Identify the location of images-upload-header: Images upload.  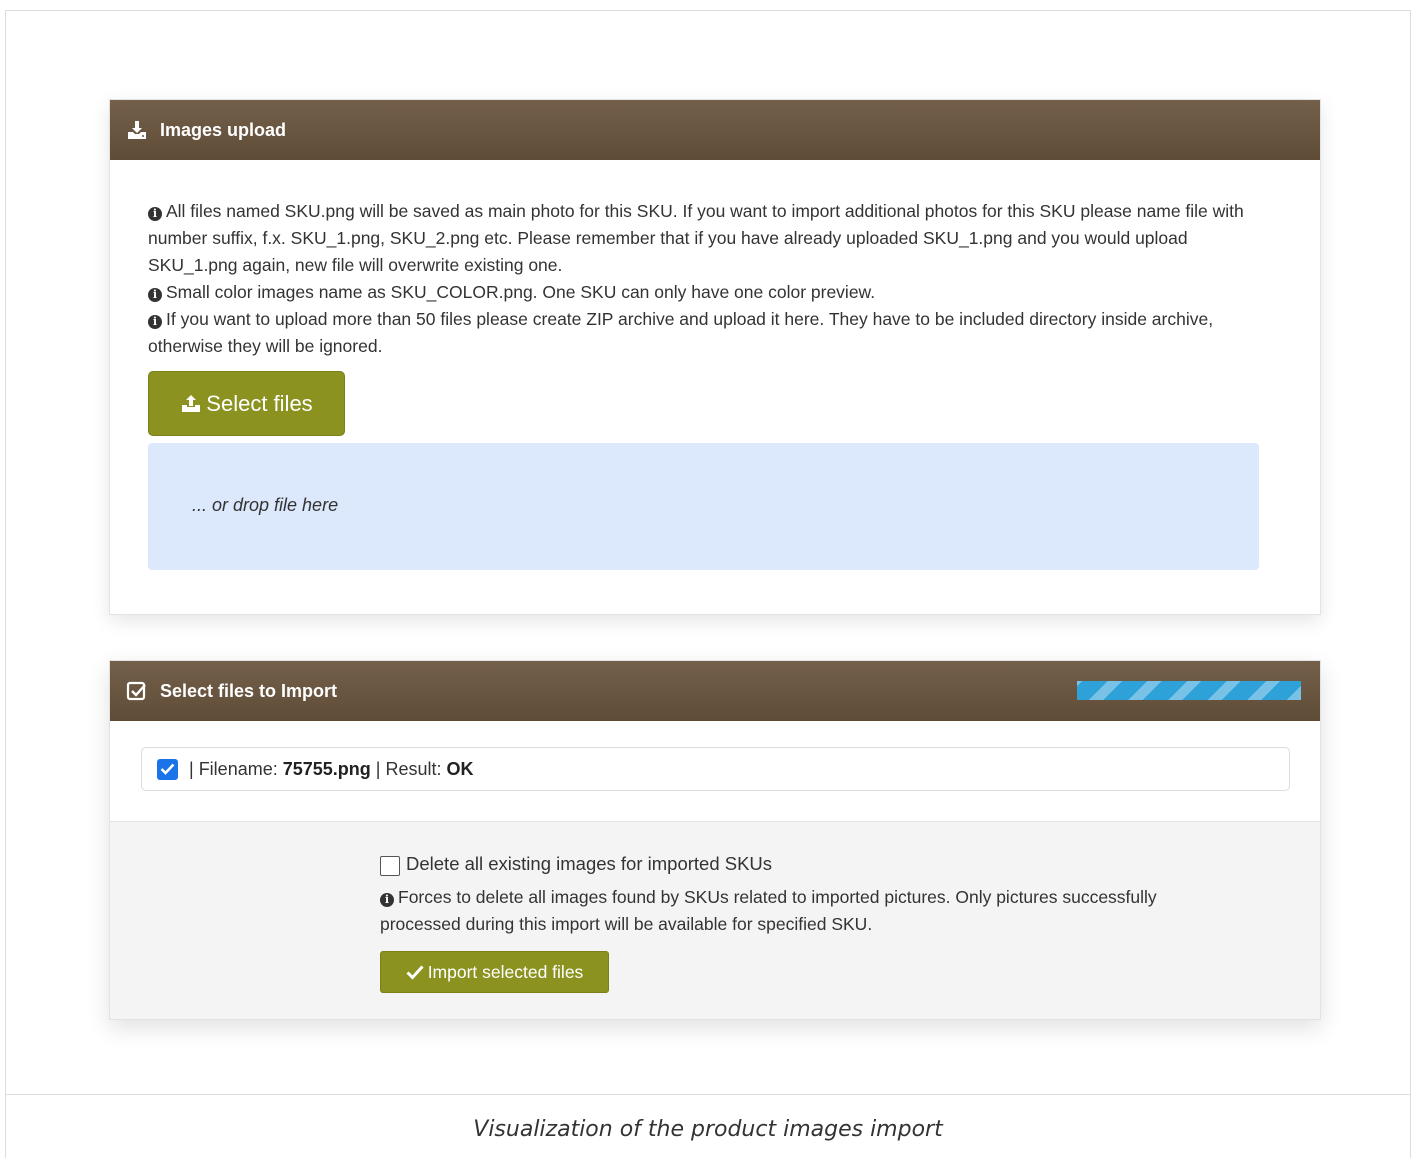
(715, 130).